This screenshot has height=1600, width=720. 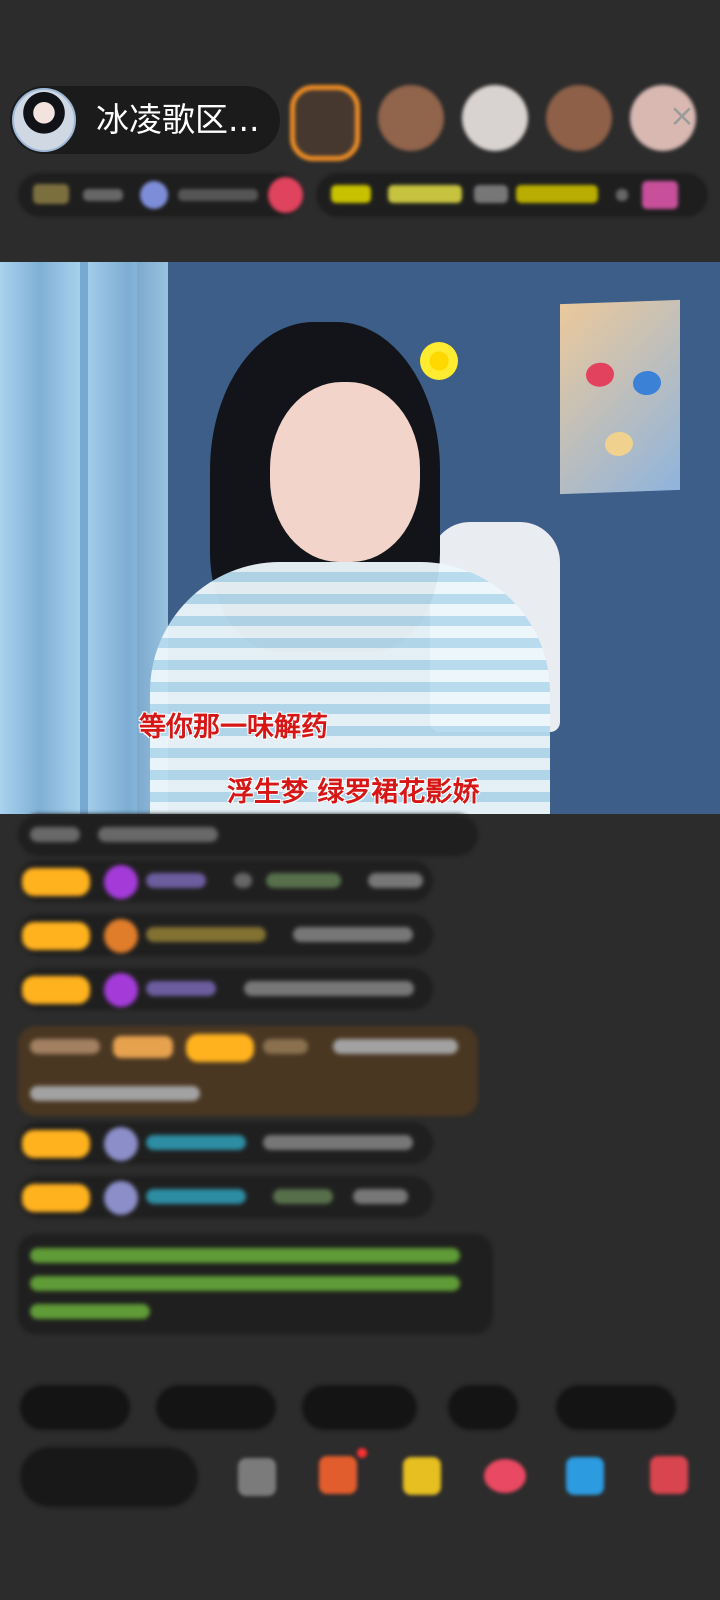 What do you see at coordinates (620, 397) in the screenshot?
I see `wall-painting` at bounding box center [620, 397].